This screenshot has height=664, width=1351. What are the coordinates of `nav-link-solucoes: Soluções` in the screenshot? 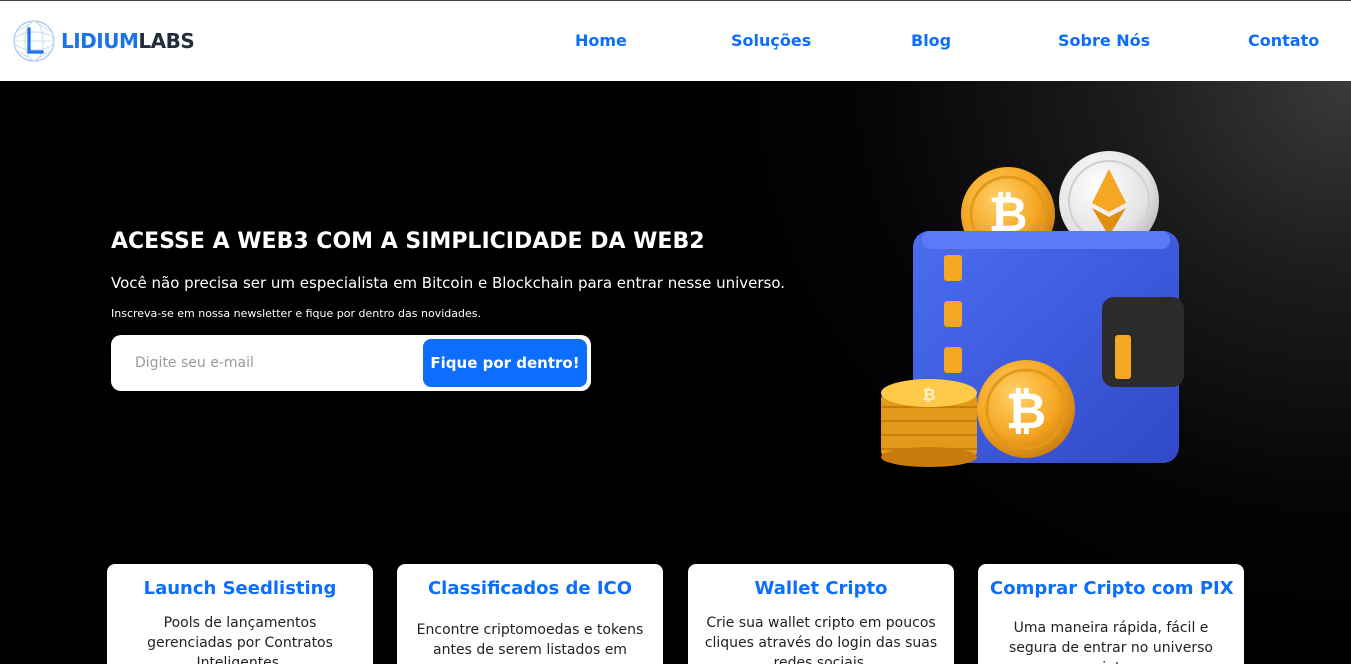 It's located at (771, 40).